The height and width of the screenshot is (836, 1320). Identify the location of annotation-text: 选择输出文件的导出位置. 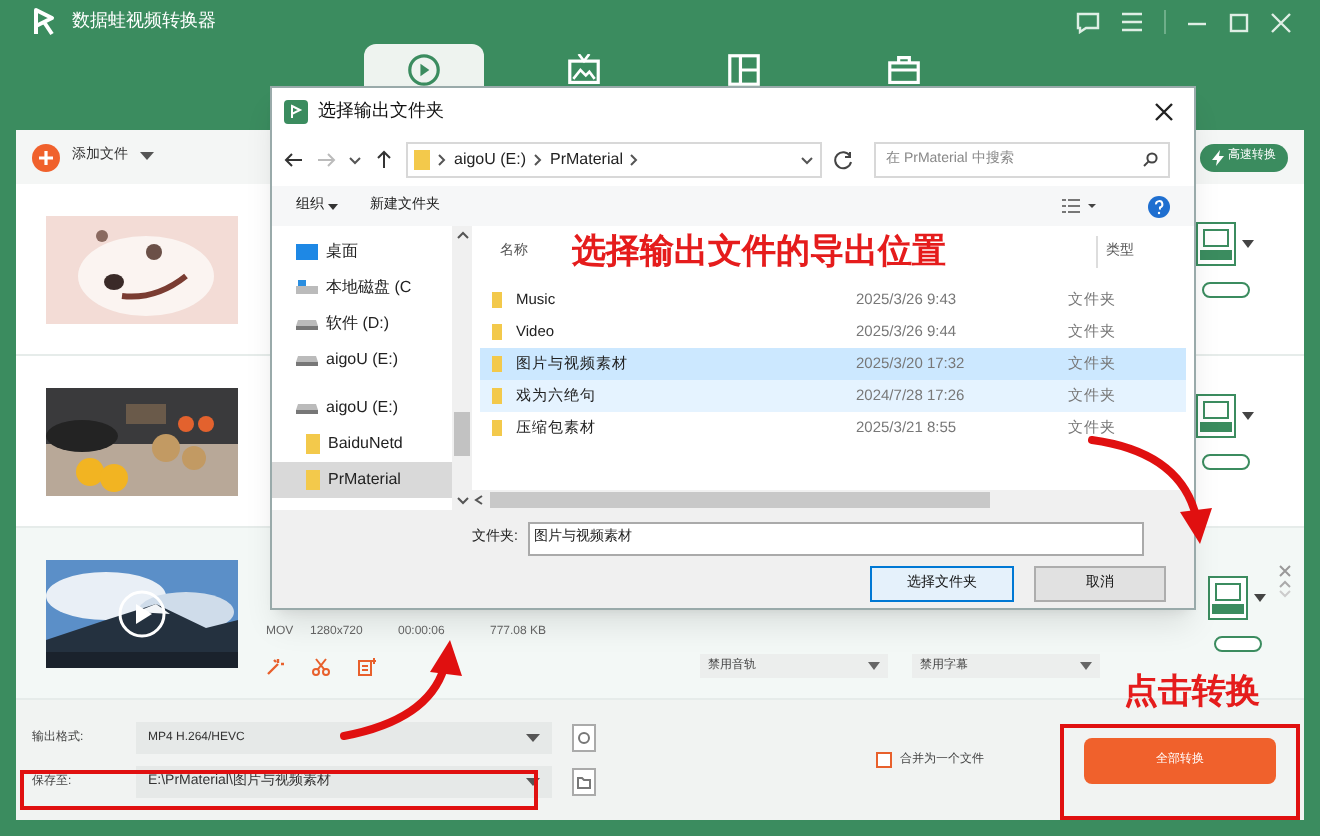
(759, 251).